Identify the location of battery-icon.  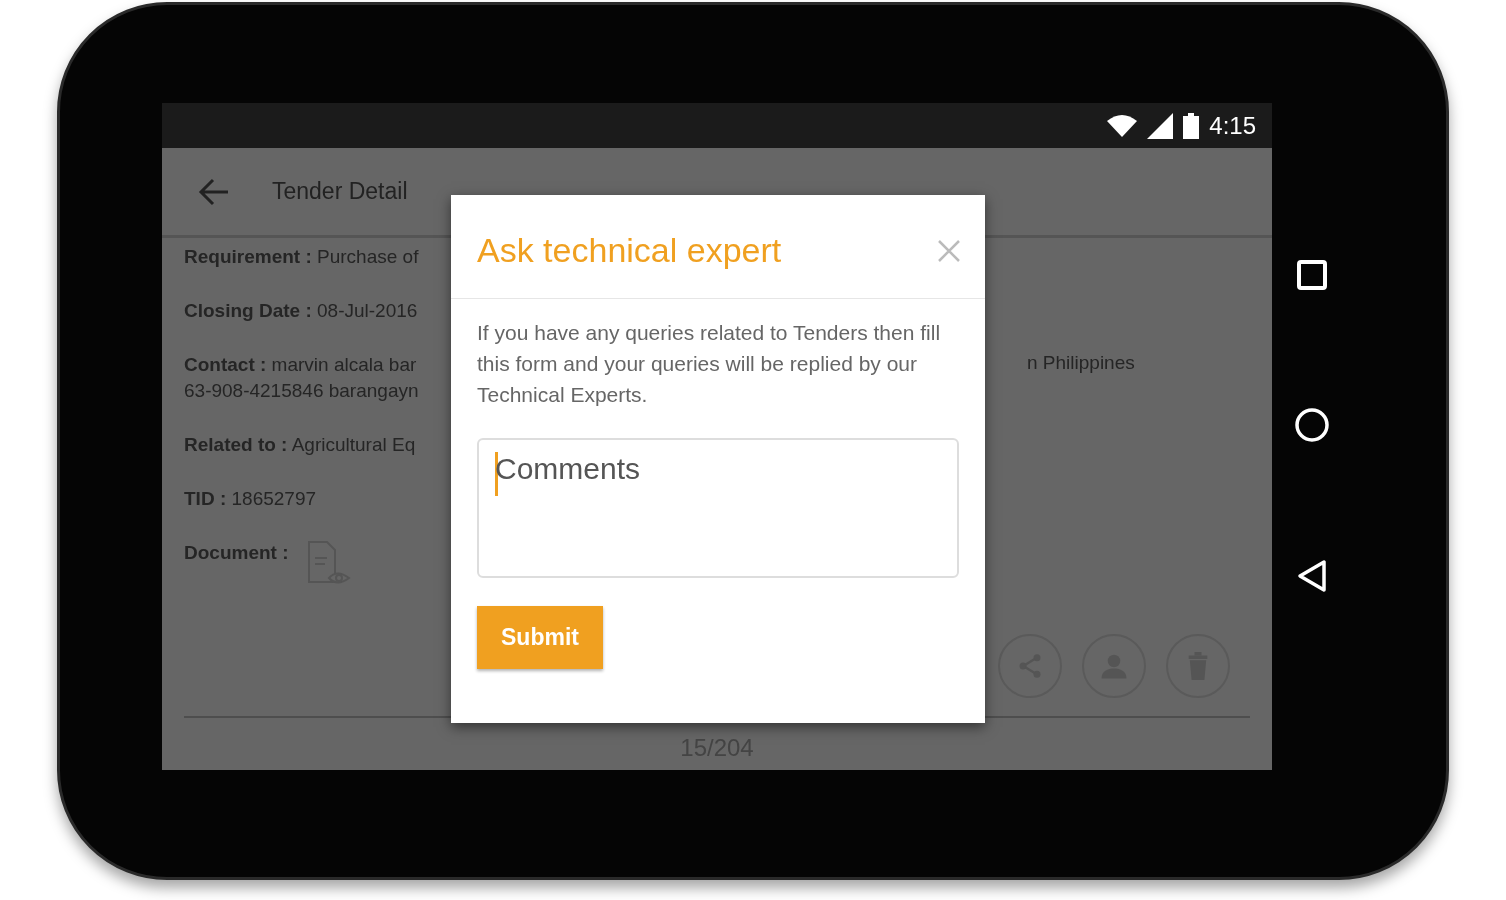
(1191, 125).